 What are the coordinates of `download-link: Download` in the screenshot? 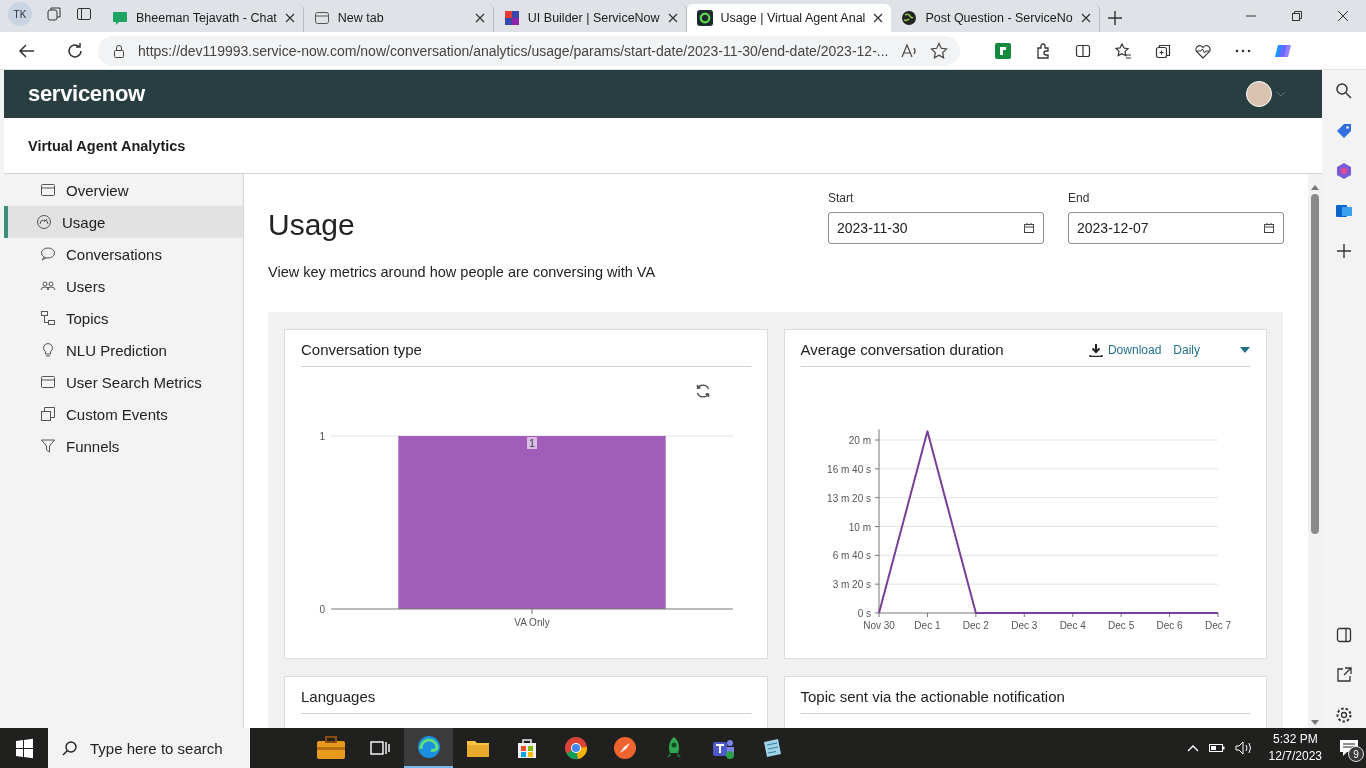 It's located at (1125, 349).